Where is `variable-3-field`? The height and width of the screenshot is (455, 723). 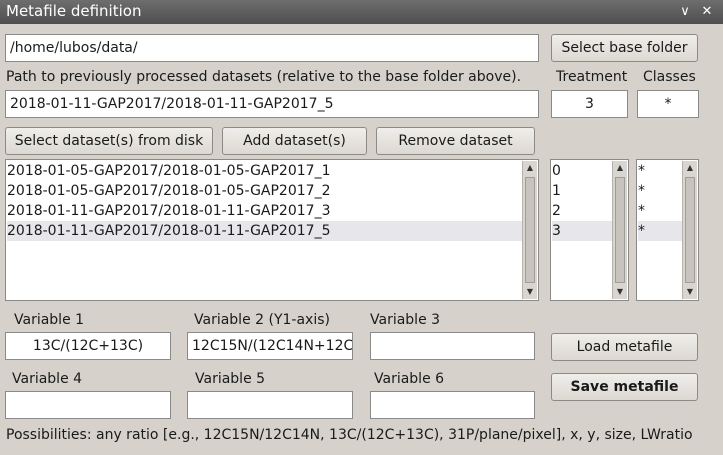
variable-3-field is located at coordinates (452, 346).